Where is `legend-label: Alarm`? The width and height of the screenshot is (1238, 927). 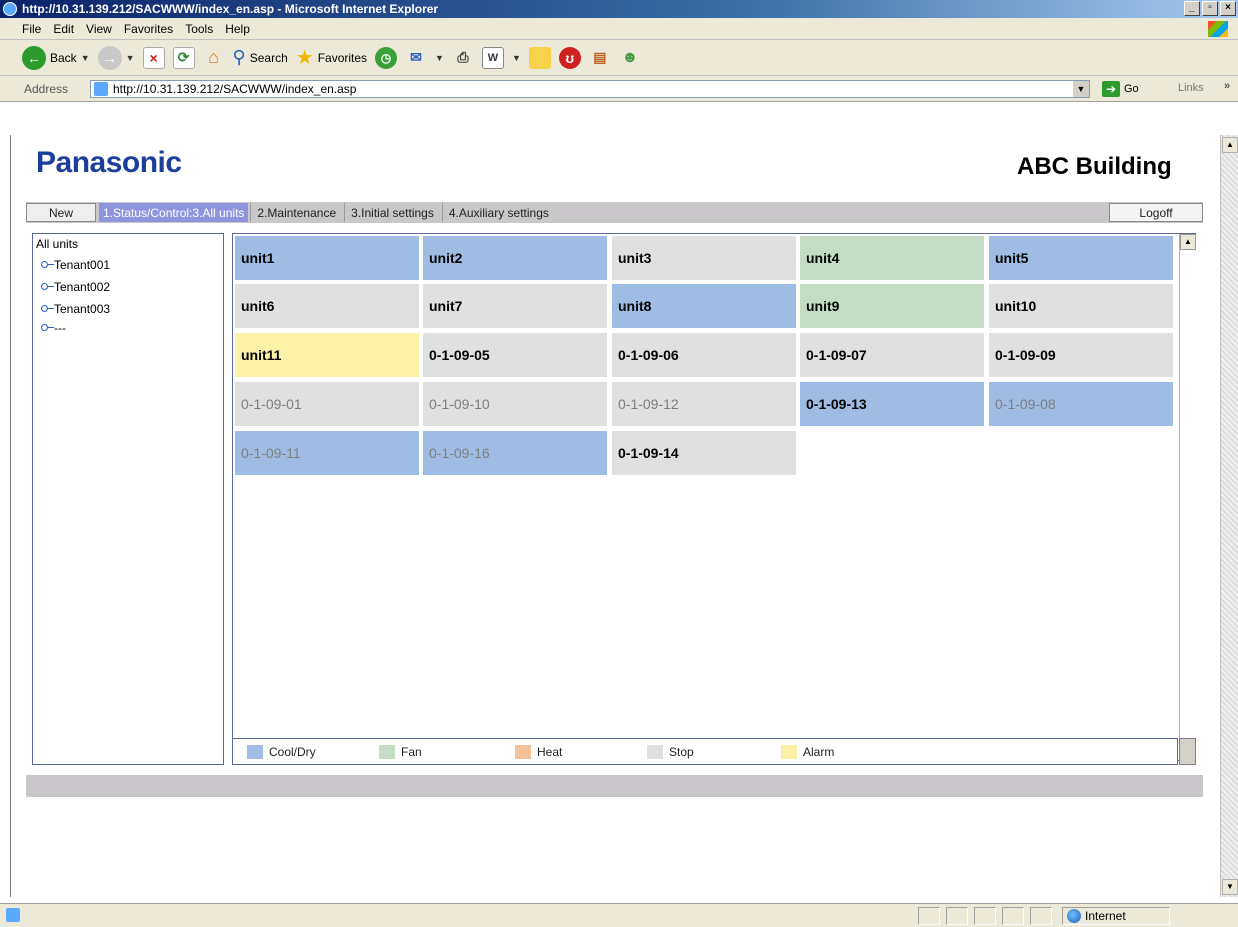
legend-label: Alarm is located at coordinates (819, 752).